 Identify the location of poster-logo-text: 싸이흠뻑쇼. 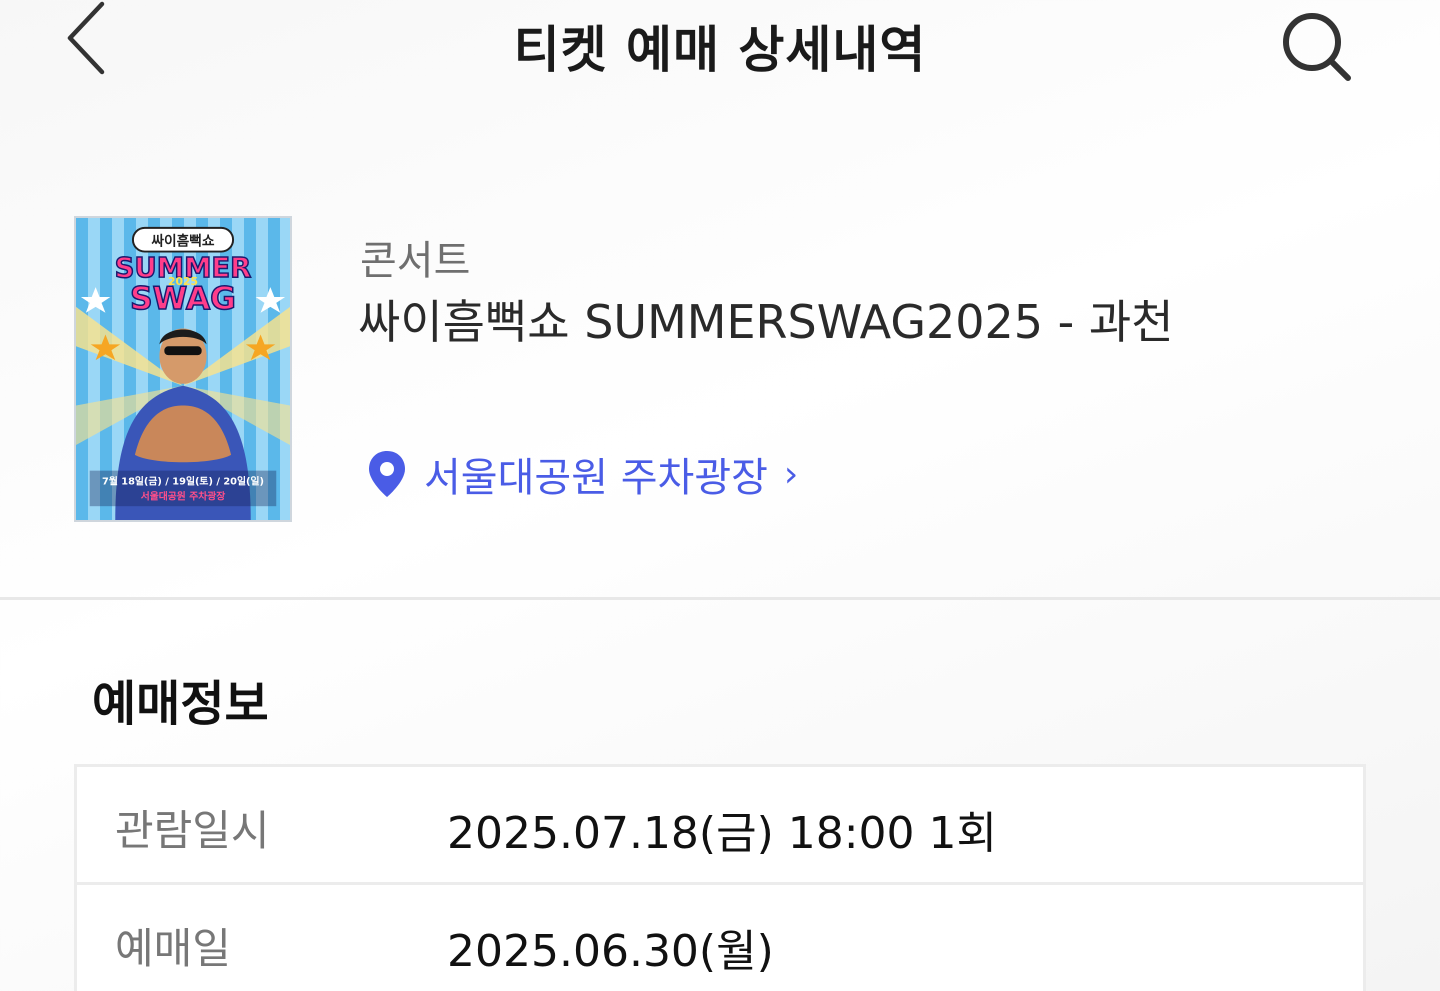
(182, 241).